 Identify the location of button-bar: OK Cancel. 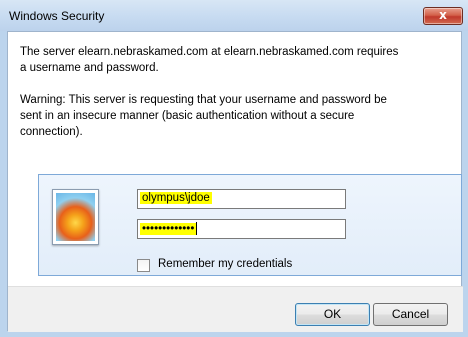
(235, 309).